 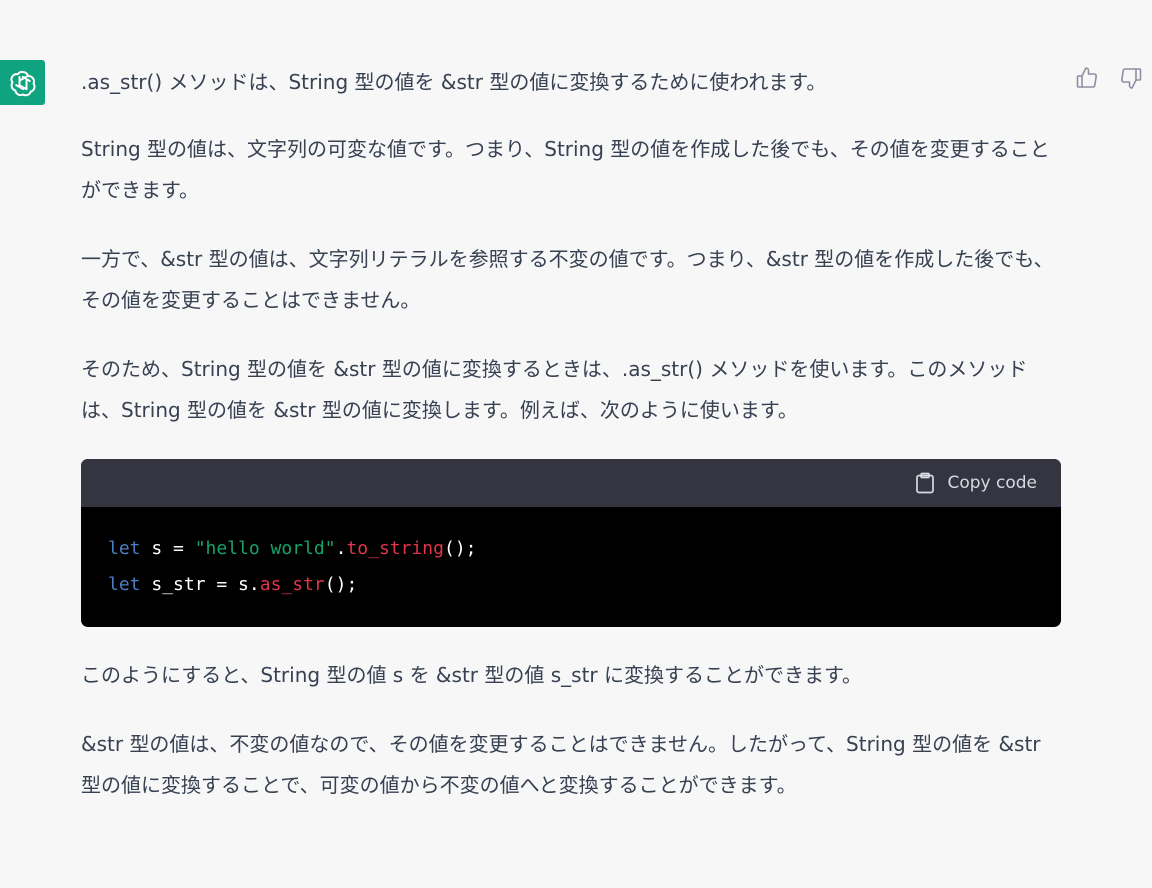 I want to click on code-text: ., so click(x=341, y=548).